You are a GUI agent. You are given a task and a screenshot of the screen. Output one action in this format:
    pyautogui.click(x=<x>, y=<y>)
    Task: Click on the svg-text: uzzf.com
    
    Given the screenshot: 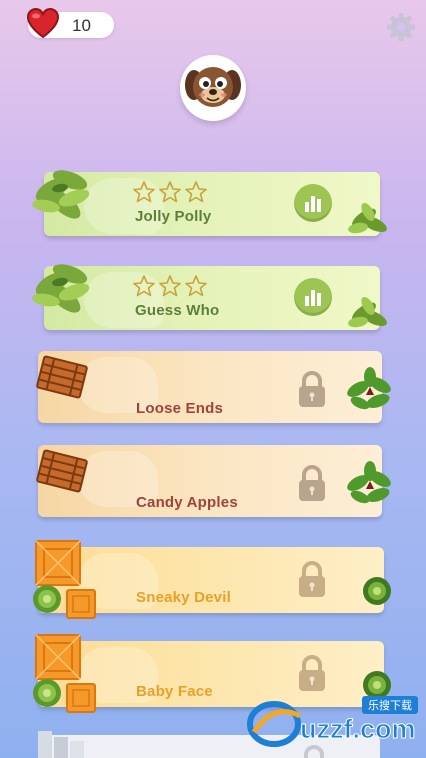 What is the action you would take?
    pyautogui.click(x=358, y=729)
    